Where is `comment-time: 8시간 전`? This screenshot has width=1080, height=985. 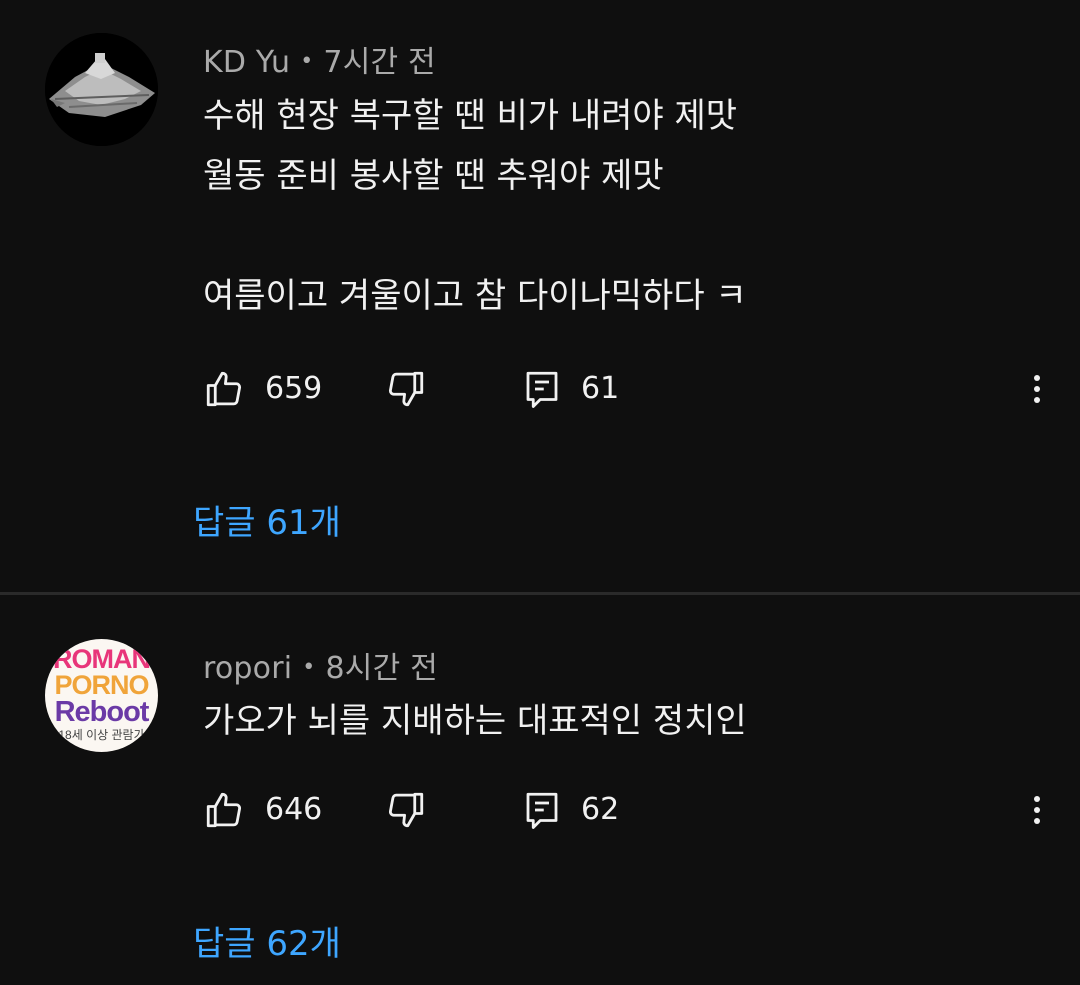
comment-time: 8시간 전 is located at coordinates (381, 668).